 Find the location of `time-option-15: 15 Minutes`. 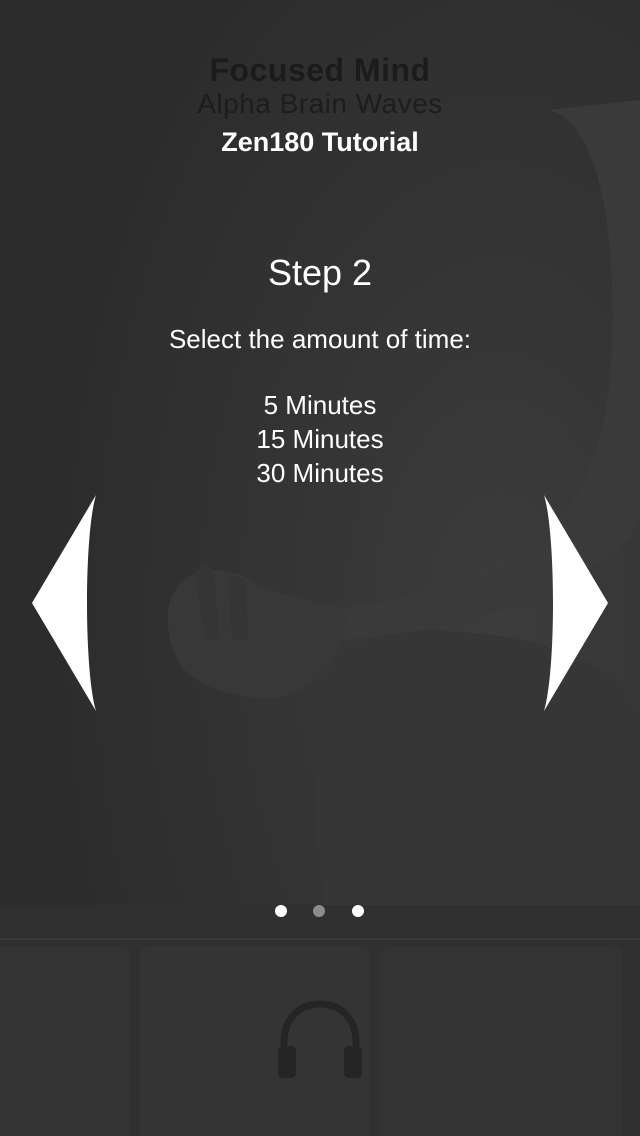

time-option-15: 15 Minutes is located at coordinates (320, 439).